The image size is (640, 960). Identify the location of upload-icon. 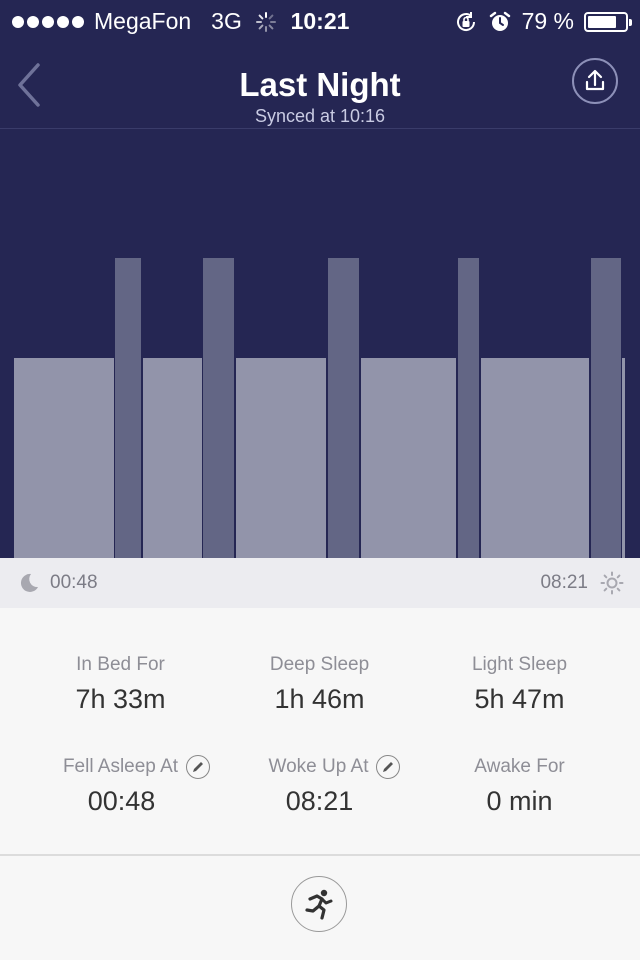
(595, 80).